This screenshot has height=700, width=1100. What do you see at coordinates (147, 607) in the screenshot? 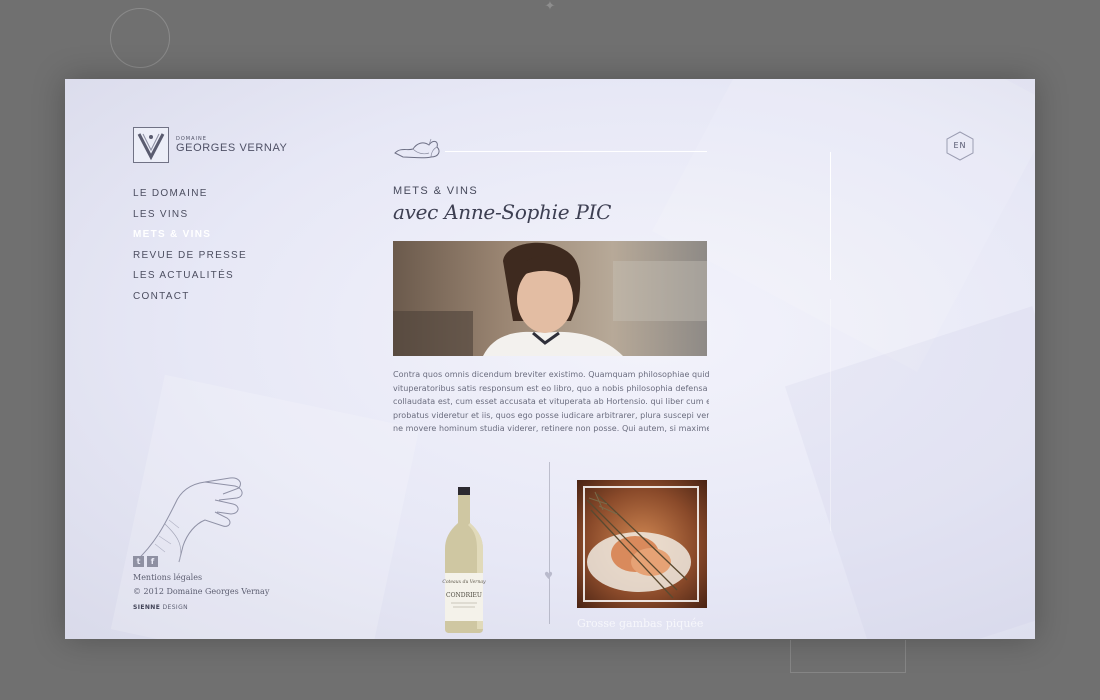
I see `credit-brand: SIENNE` at bounding box center [147, 607].